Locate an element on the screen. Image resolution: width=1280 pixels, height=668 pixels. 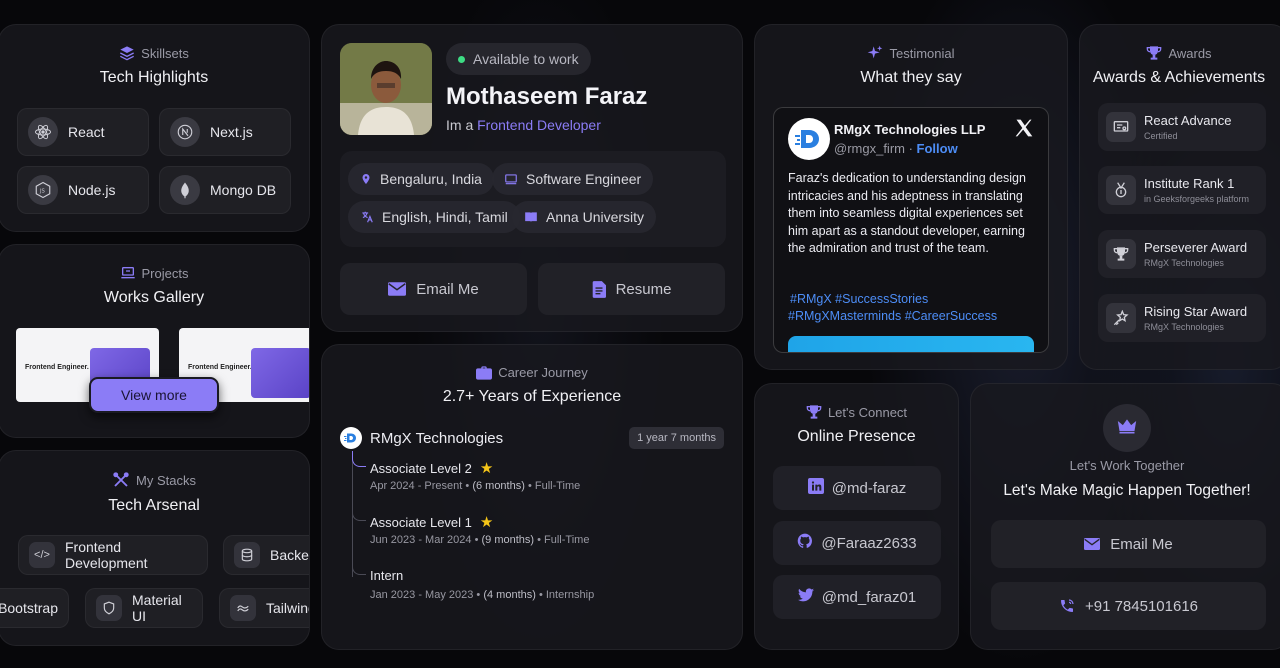
role-3: Intern is located at coordinates (386, 575).